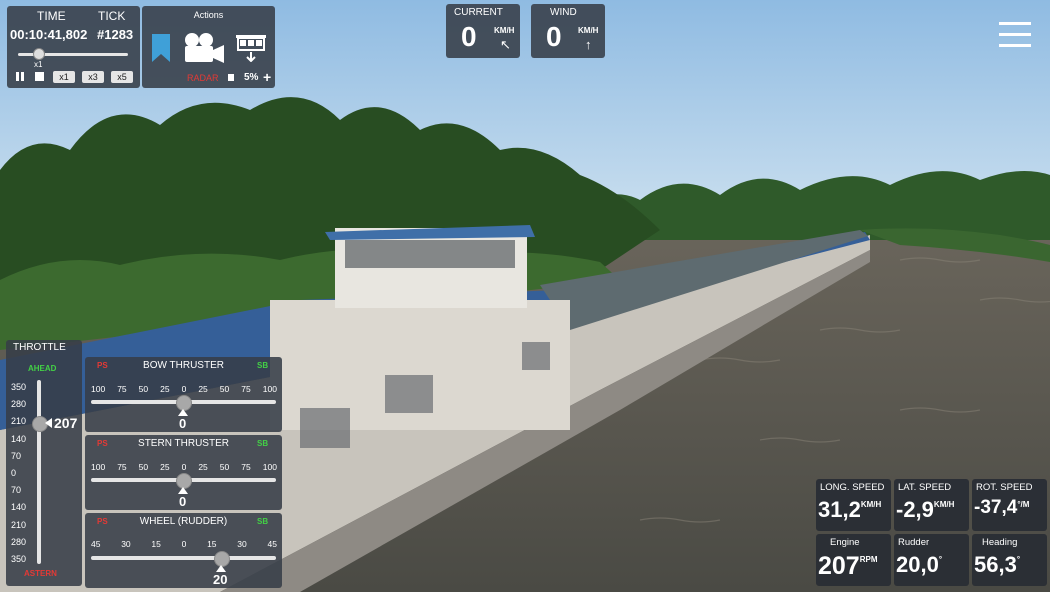  Describe the element at coordinates (272, 544) in the screenshot. I see `scale-tick-label: 45` at that location.